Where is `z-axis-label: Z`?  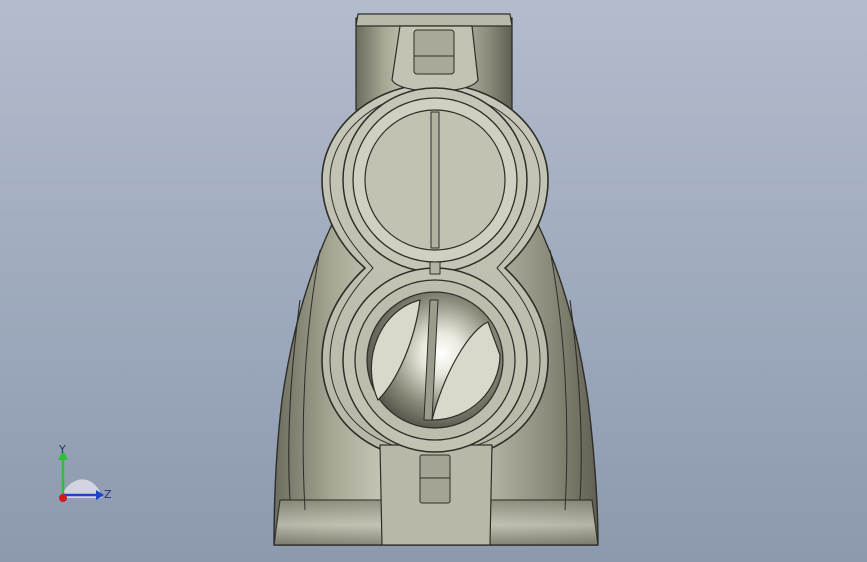
z-axis-label: Z is located at coordinates (108, 494).